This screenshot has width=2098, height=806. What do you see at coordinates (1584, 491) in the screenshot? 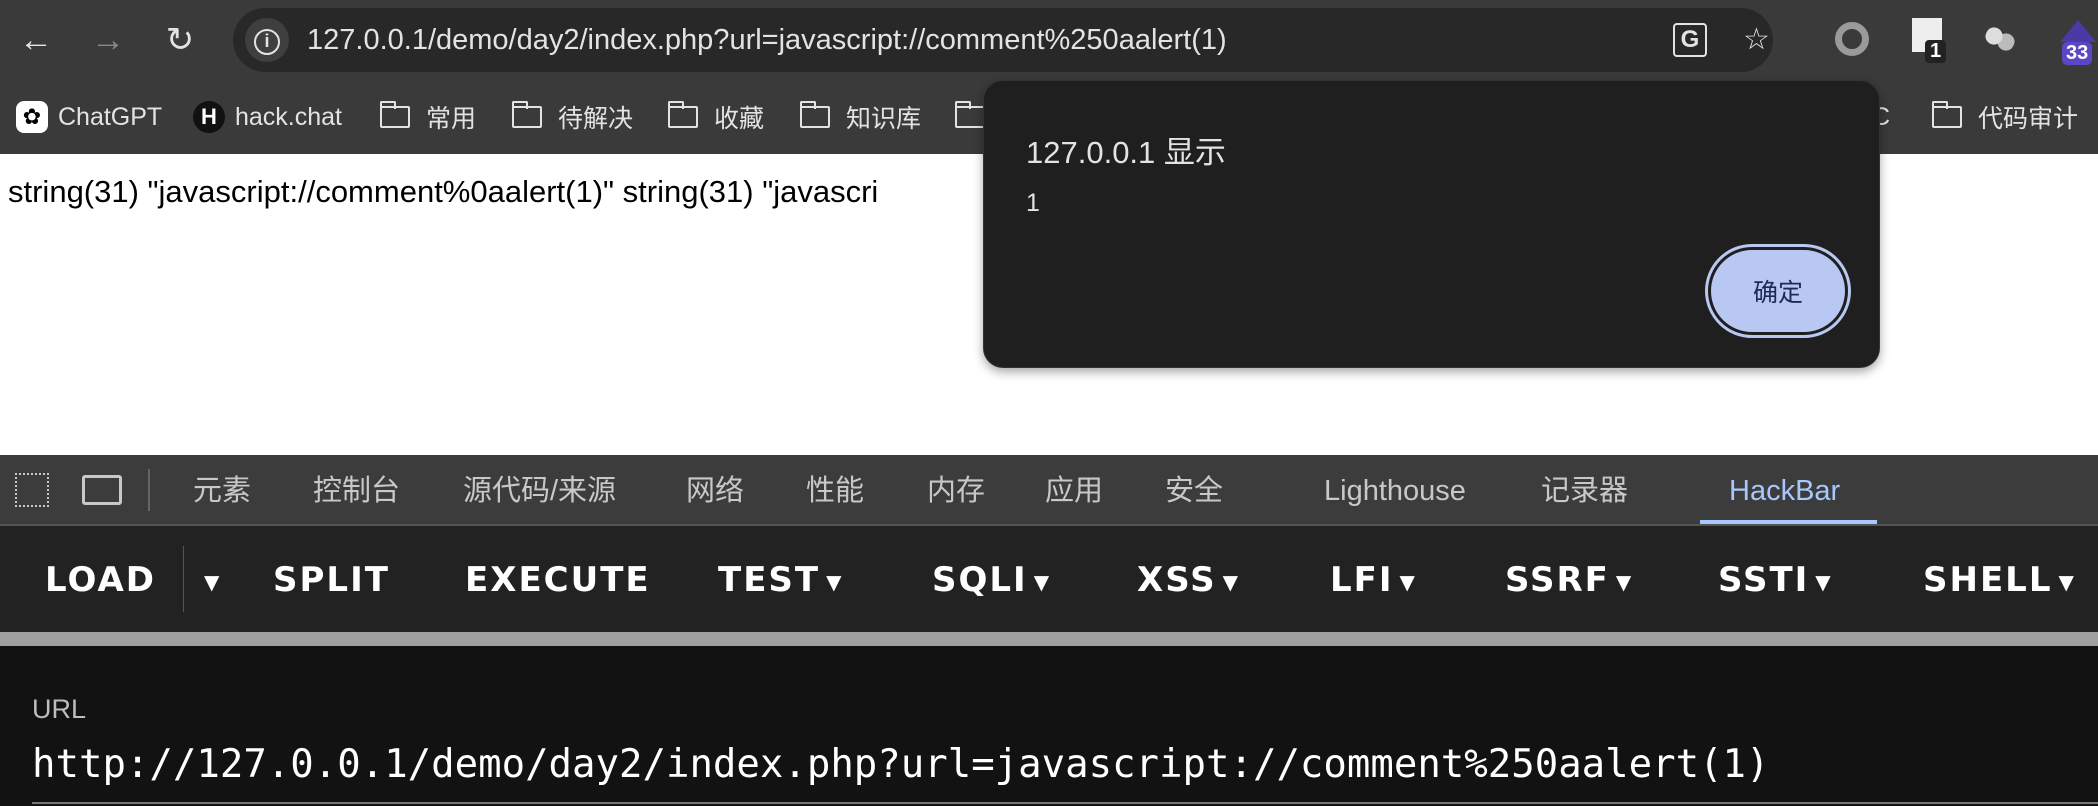
I see `tab-recorder: 记录器` at bounding box center [1584, 491].